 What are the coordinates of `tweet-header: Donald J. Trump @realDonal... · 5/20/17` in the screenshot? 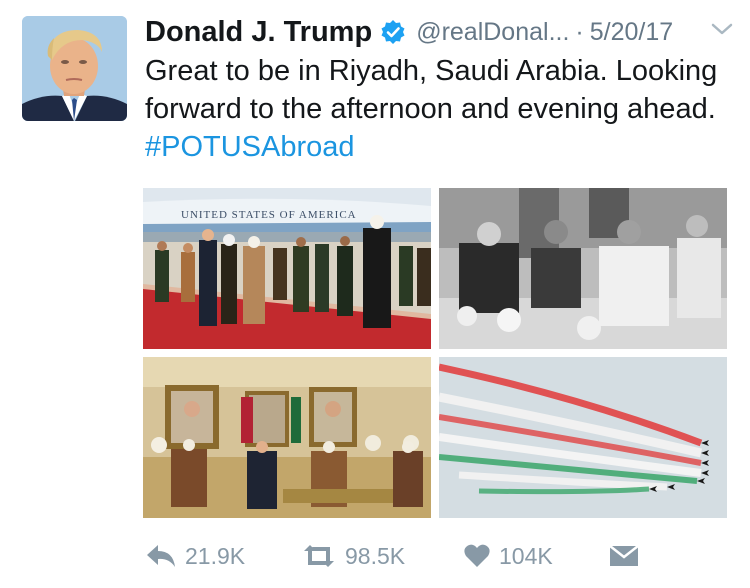 It's located at (440, 32).